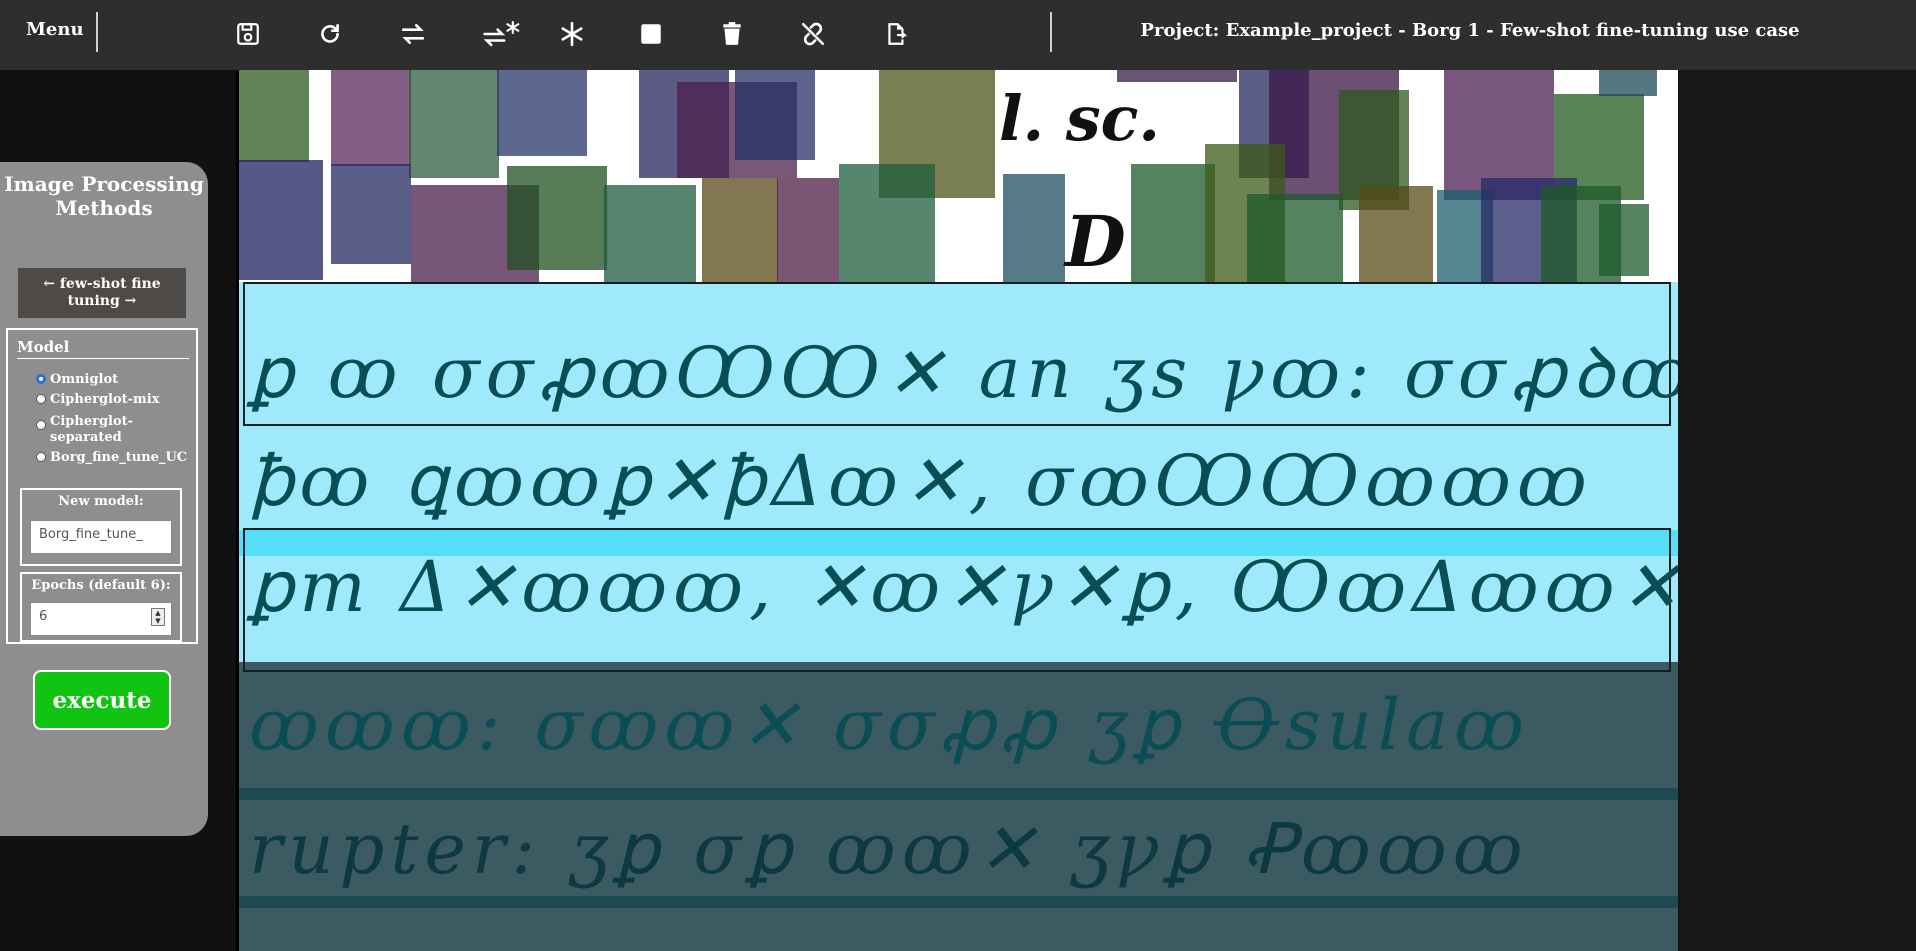  Describe the element at coordinates (651, 34) in the screenshot. I see `square-icon` at that location.